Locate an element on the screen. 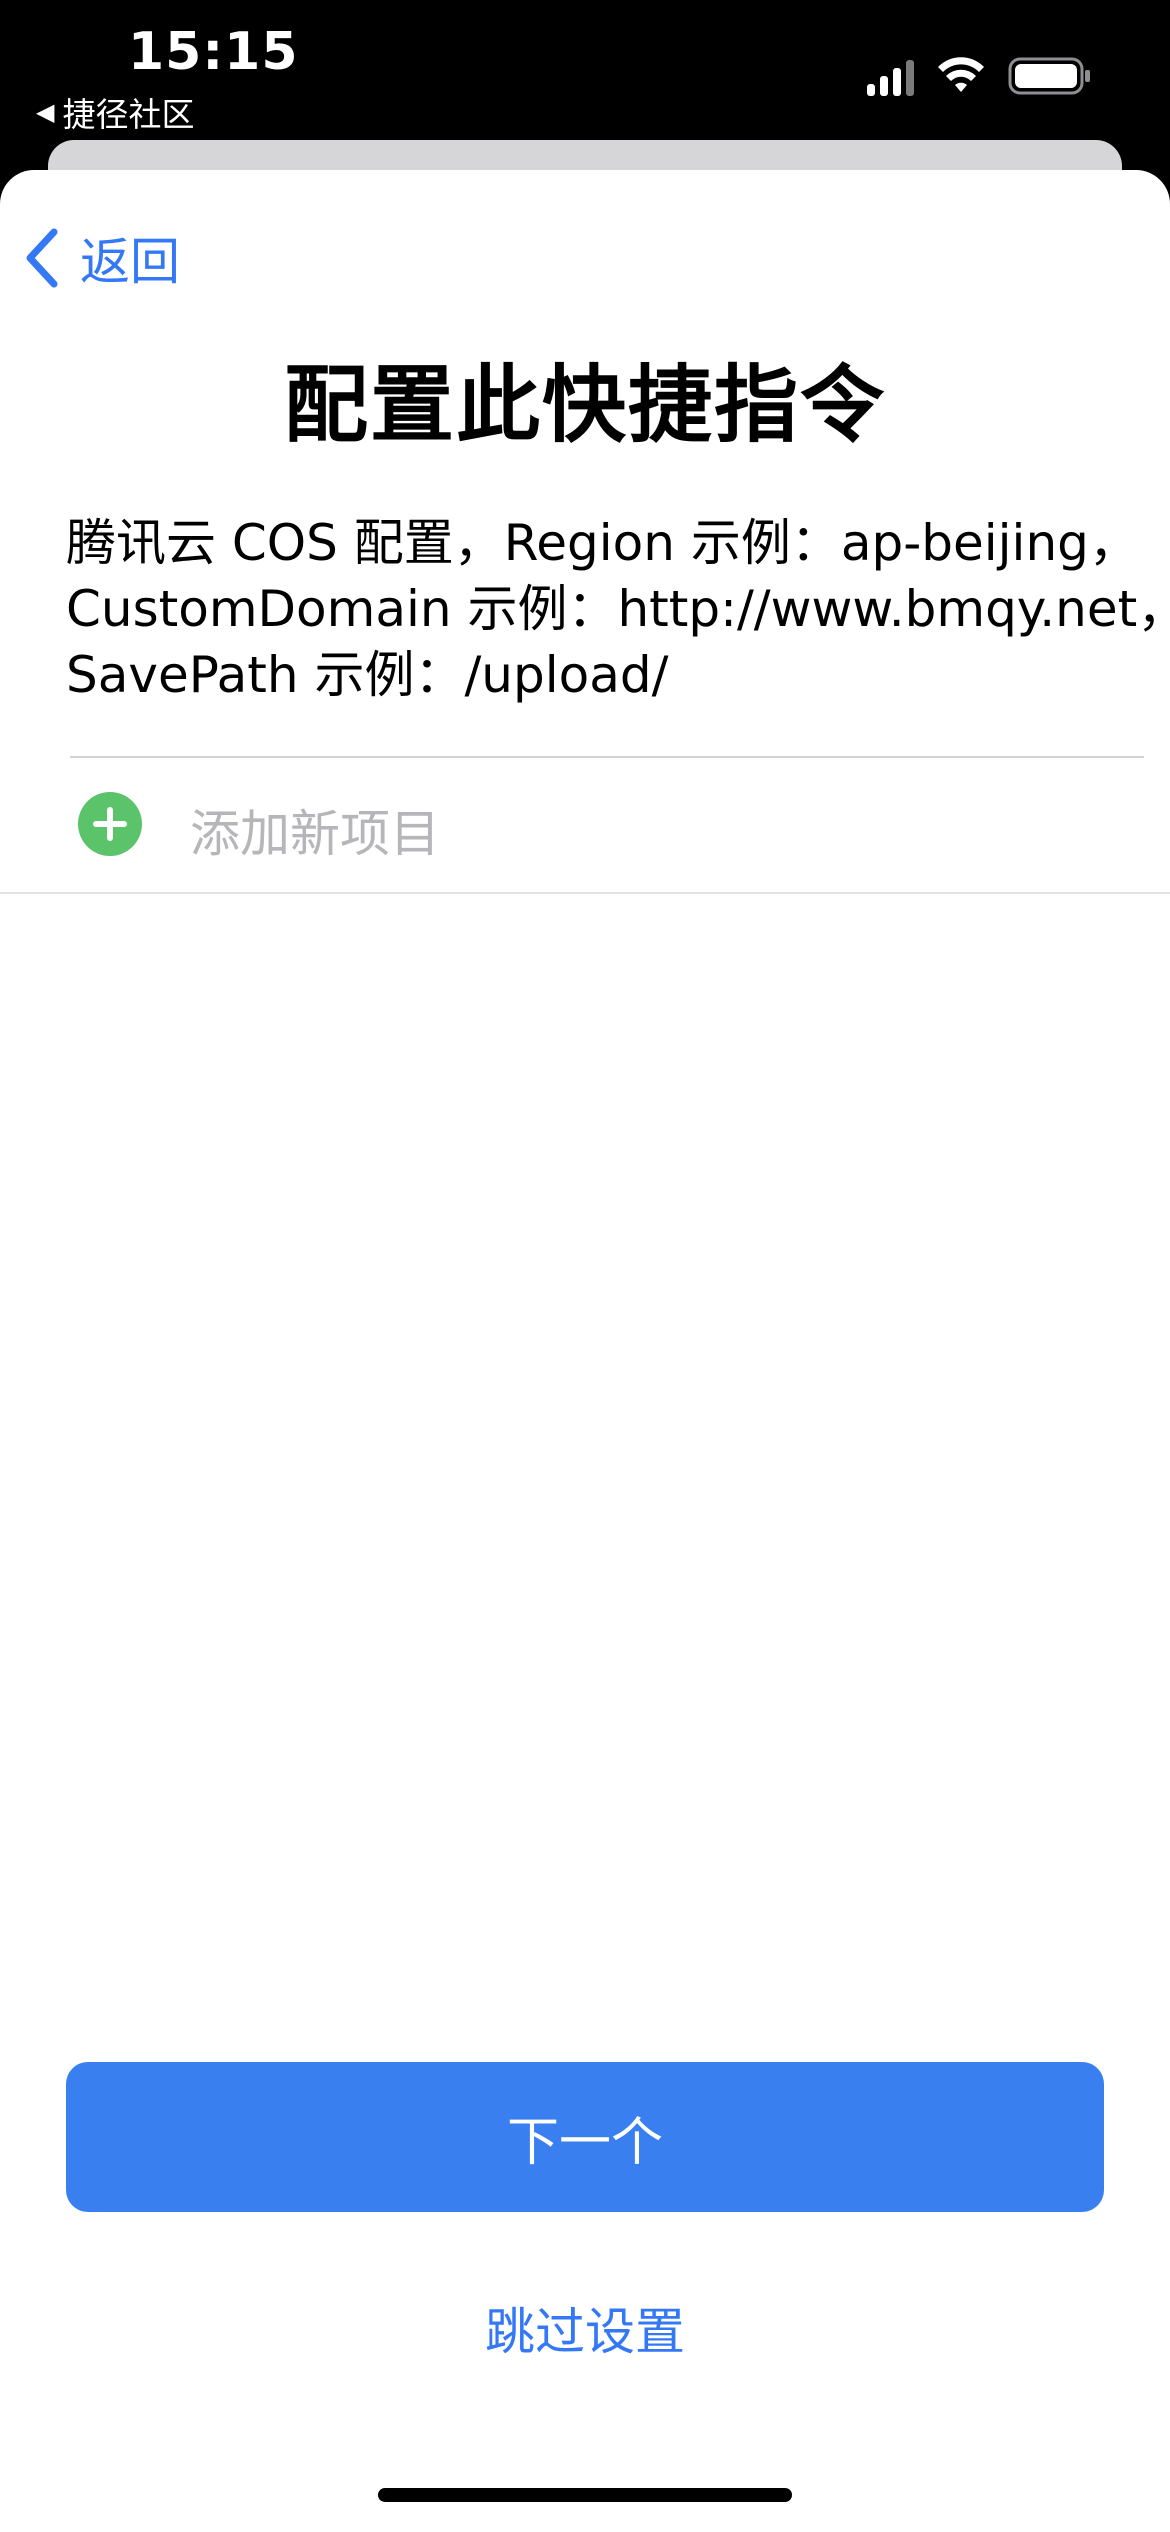 Image resolution: width=1170 pixels, height=2532 pixels. back-button: 返回 is located at coordinates (102, 258).